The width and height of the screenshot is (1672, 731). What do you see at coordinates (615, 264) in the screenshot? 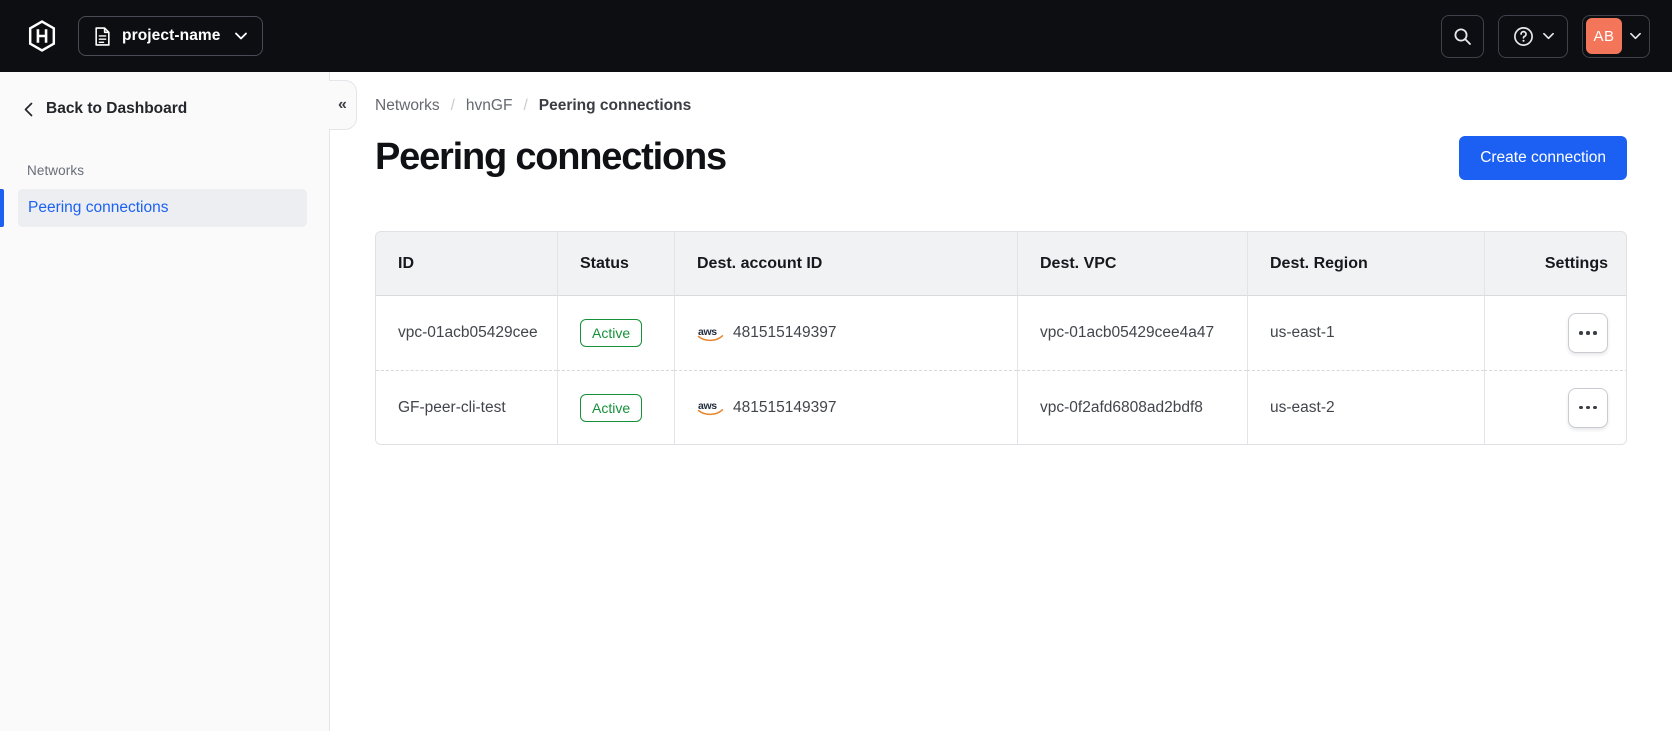
I see `column-header-status: Status` at bounding box center [615, 264].